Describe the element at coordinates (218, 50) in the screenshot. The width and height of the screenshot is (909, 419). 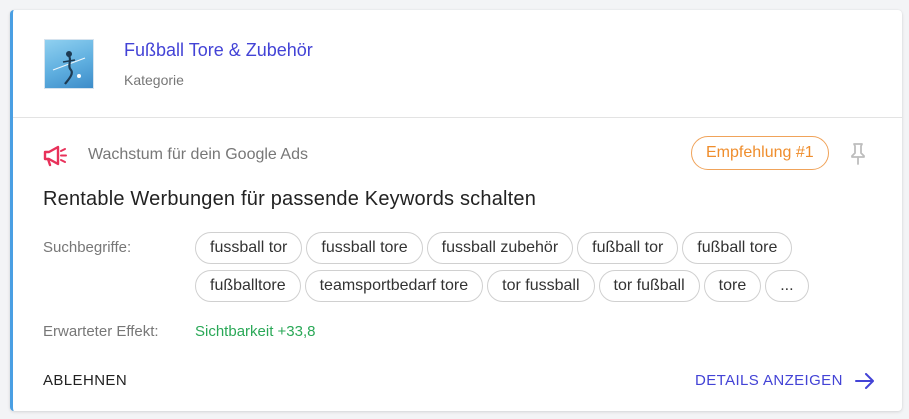
I see `category-title-link: Fußball Tore & Zubehör` at that location.